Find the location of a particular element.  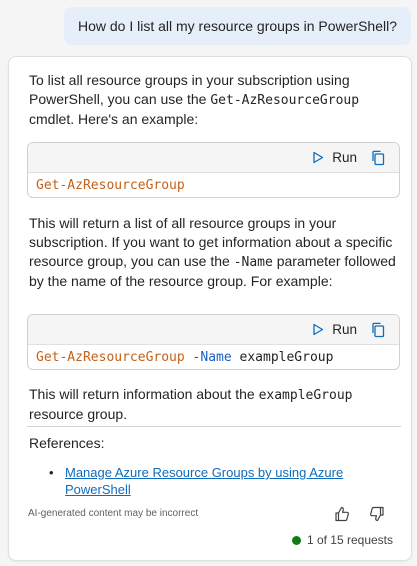

thumbs-up-icon is located at coordinates (342, 514).